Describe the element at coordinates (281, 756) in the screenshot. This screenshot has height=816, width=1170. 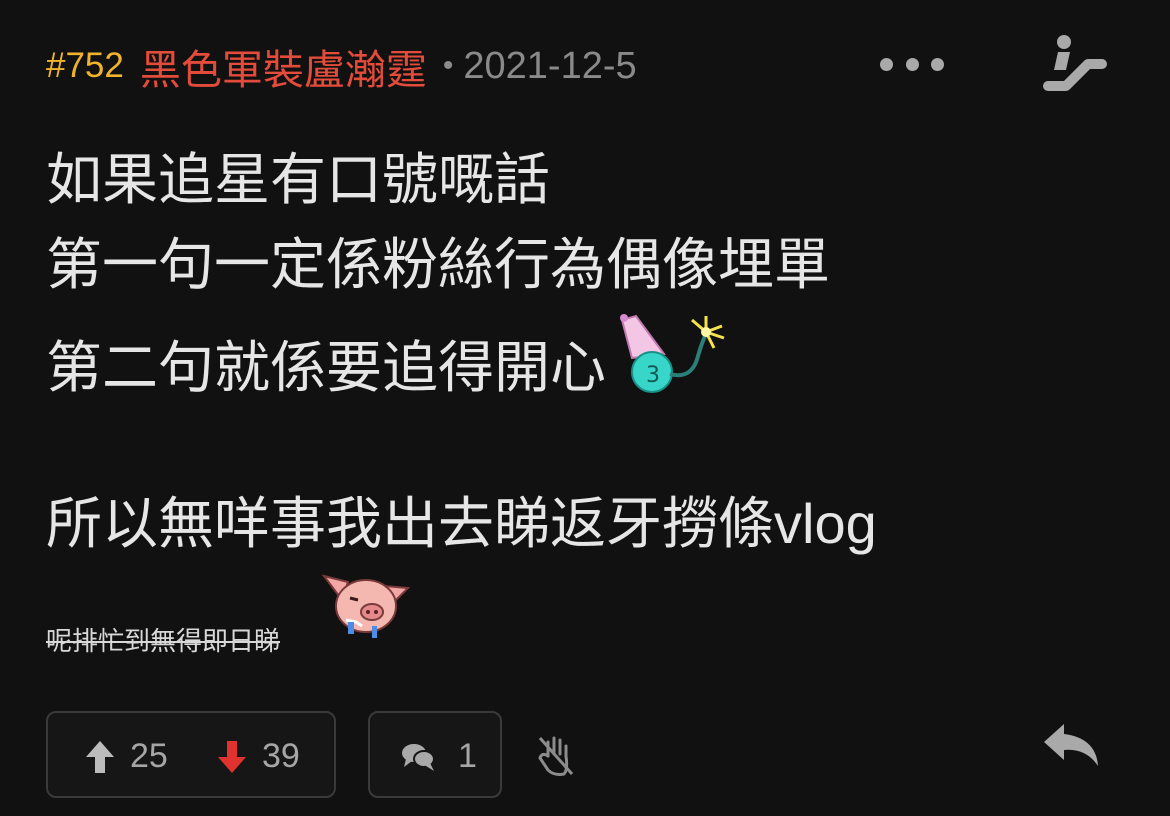
I see `downvote-count: 39` at that location.